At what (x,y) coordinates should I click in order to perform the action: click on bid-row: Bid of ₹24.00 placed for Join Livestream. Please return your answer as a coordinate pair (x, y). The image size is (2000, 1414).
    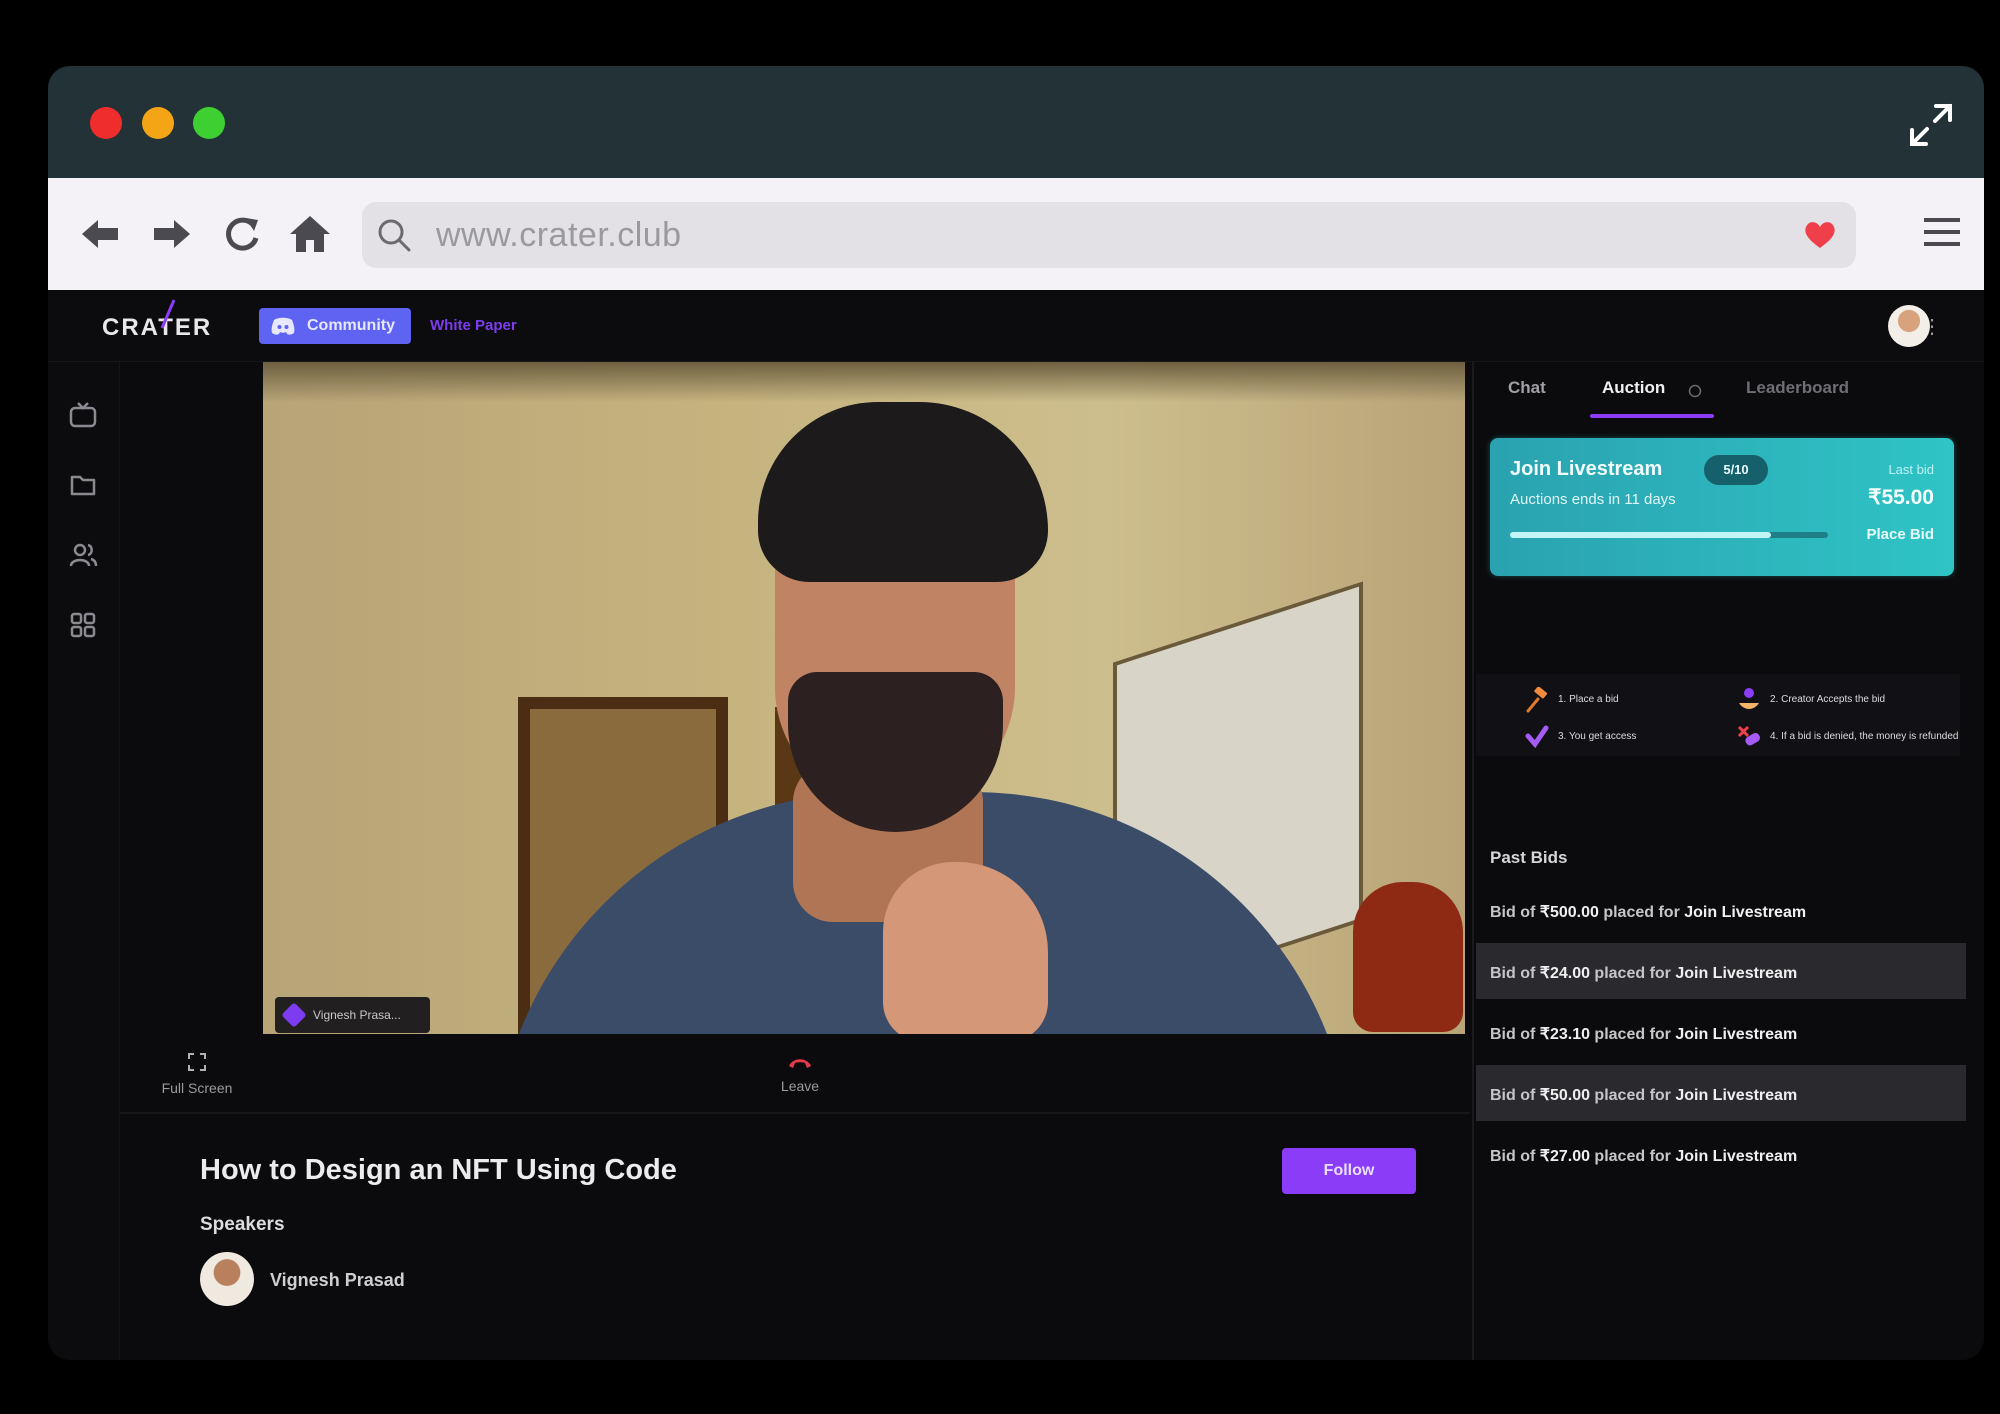
    Looking at the image, I should click on (1721, 971).